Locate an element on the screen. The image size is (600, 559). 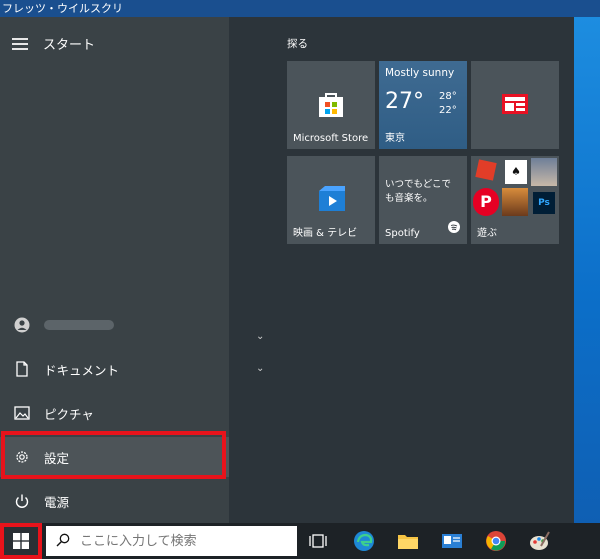
taskbar is located at coordinates (300, 541).